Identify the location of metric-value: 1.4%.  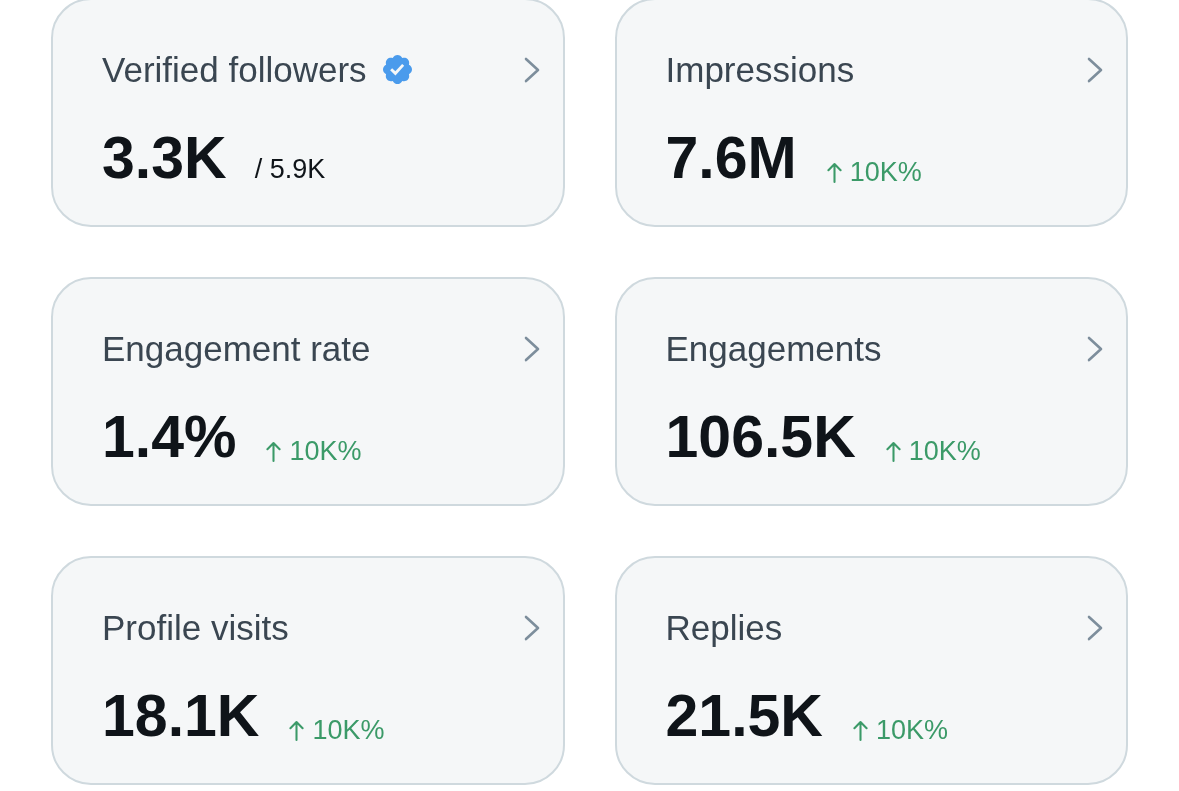
(169, 437).